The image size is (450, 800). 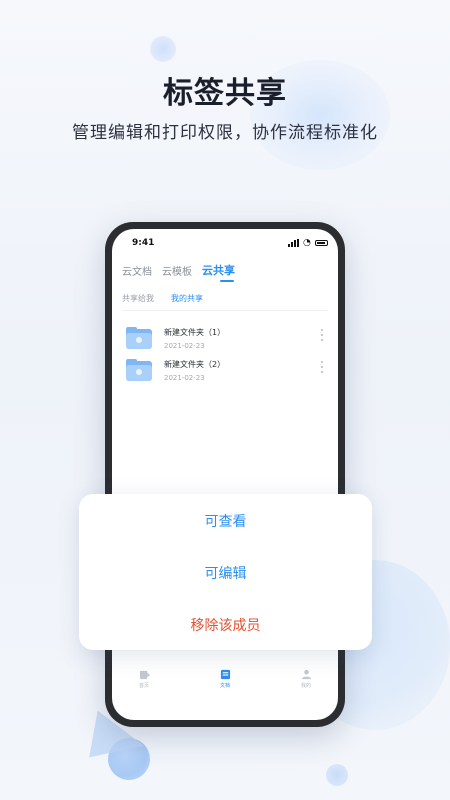 I want to click on subtab-shared-with-me: 共享给我, so click(x=138, y=298).